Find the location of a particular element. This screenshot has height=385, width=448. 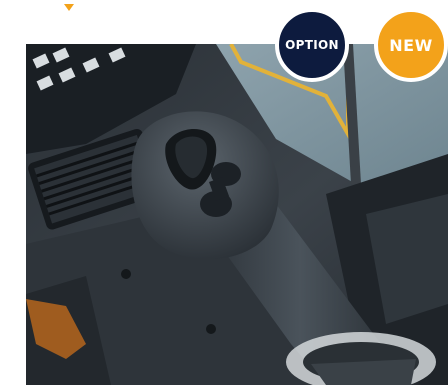

option-badge: OPTION is located at coordinates (312, 45).